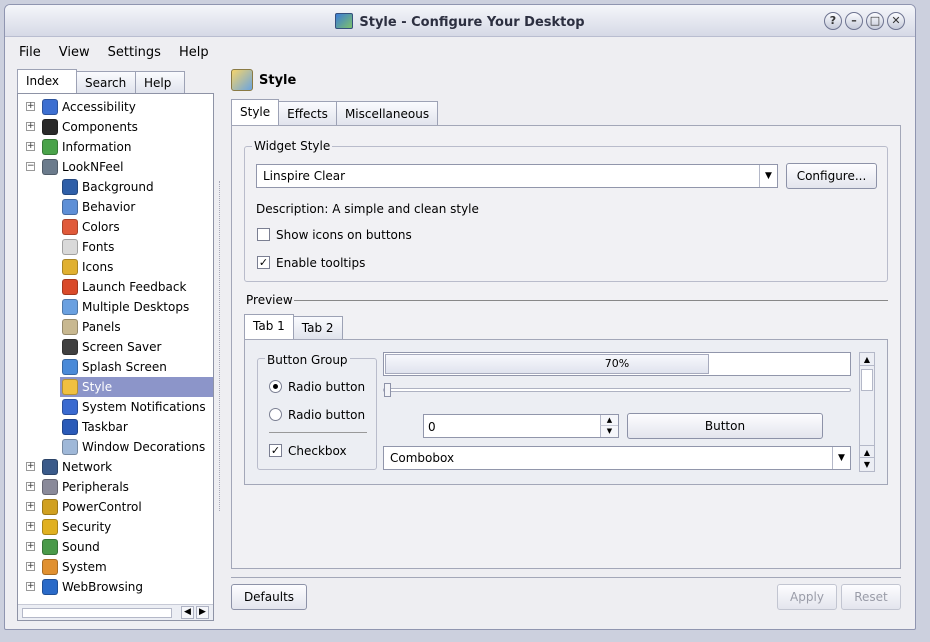 The width and height of the screenshot is (930, 642). I want to click on apply-button: Apply, so click(807, 597).